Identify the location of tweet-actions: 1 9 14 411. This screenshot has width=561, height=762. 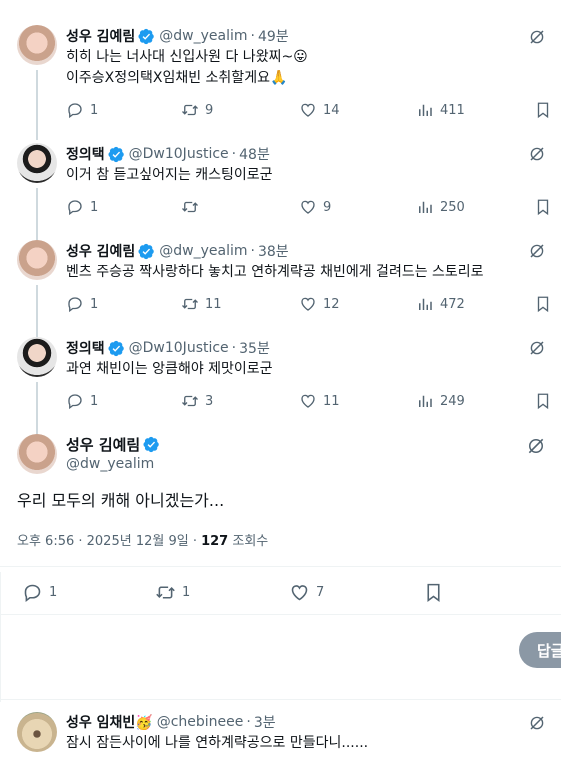
(311, 111).